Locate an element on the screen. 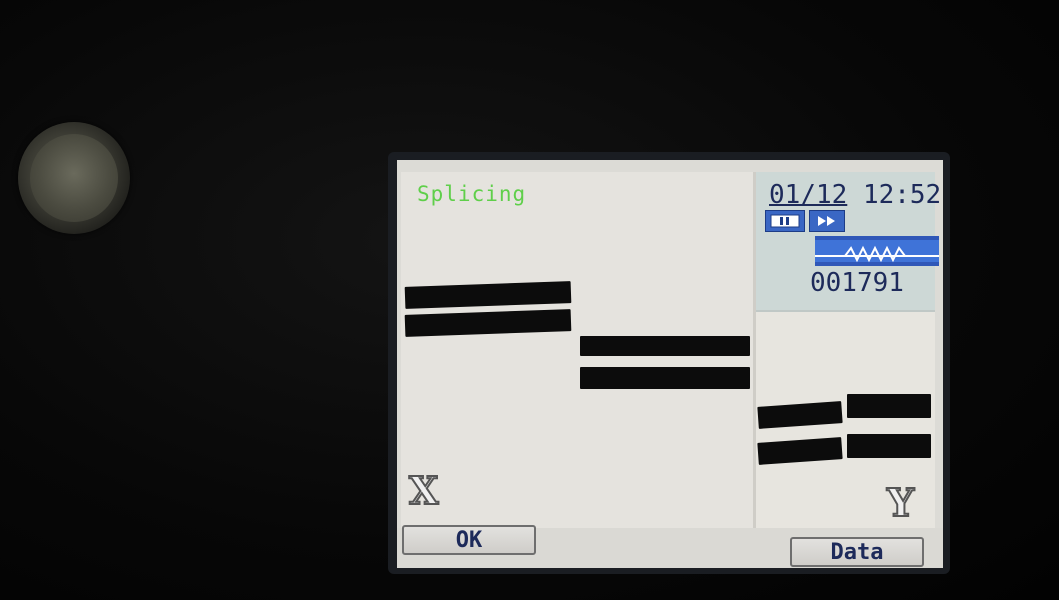  device-knob is located at coordinates (74, 178).